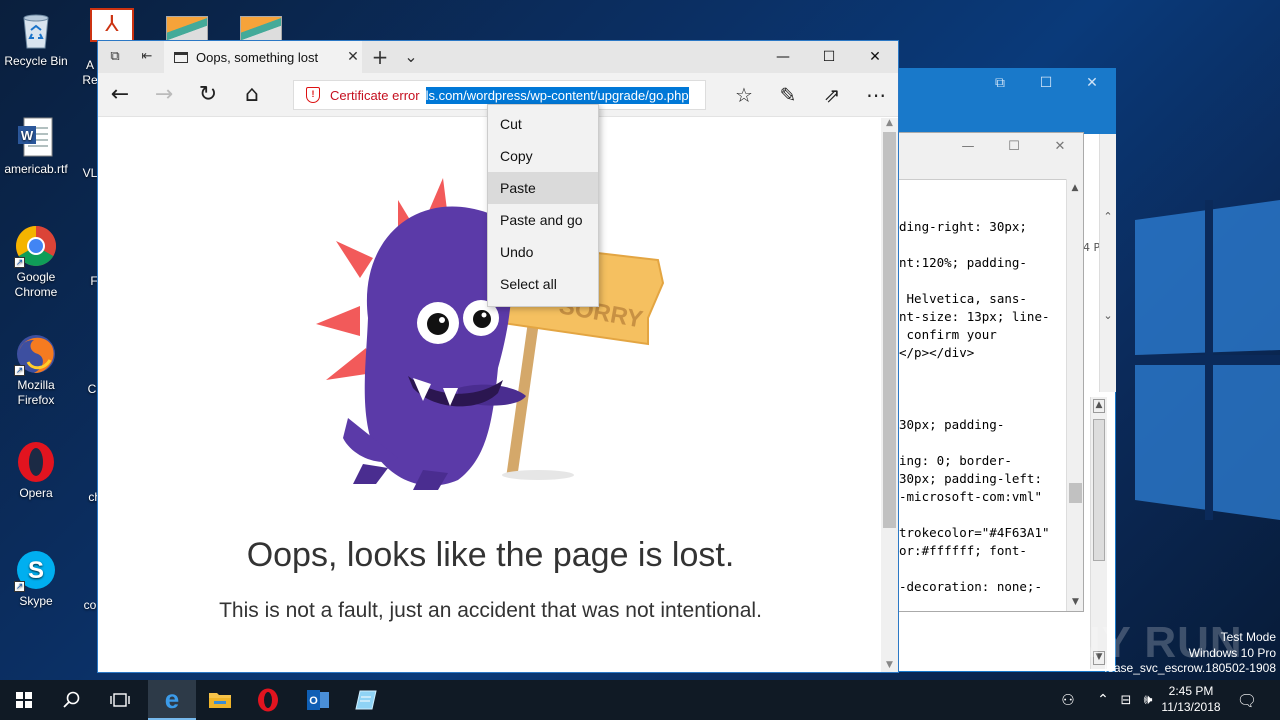 This screenshot has width=1280, height=720. I want to click on new-tab-button: +, so click(380, 57).